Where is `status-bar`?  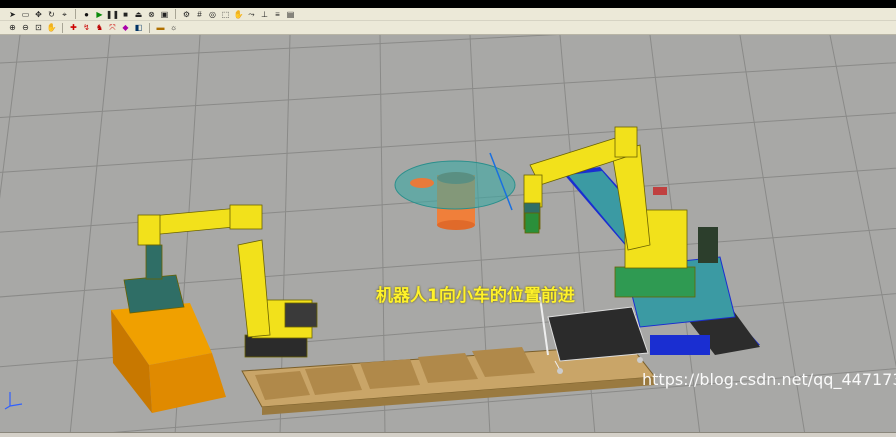
status-bar is located at coordinates (448, 434).